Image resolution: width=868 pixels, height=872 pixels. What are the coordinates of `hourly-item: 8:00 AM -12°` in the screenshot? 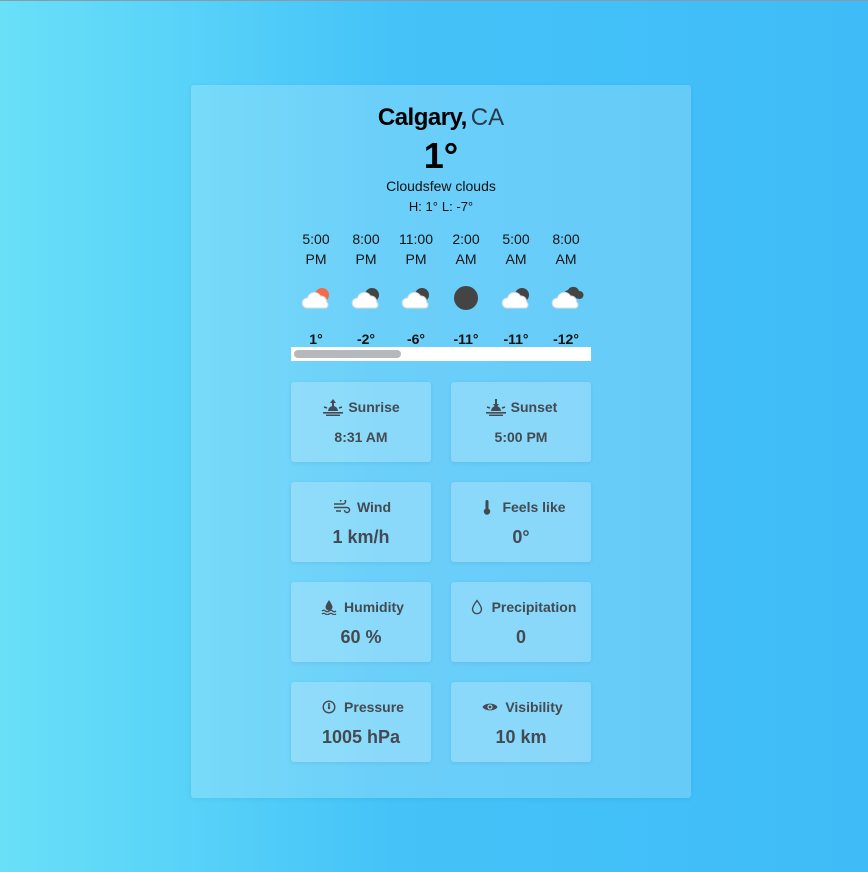 It's located at (566, 288).